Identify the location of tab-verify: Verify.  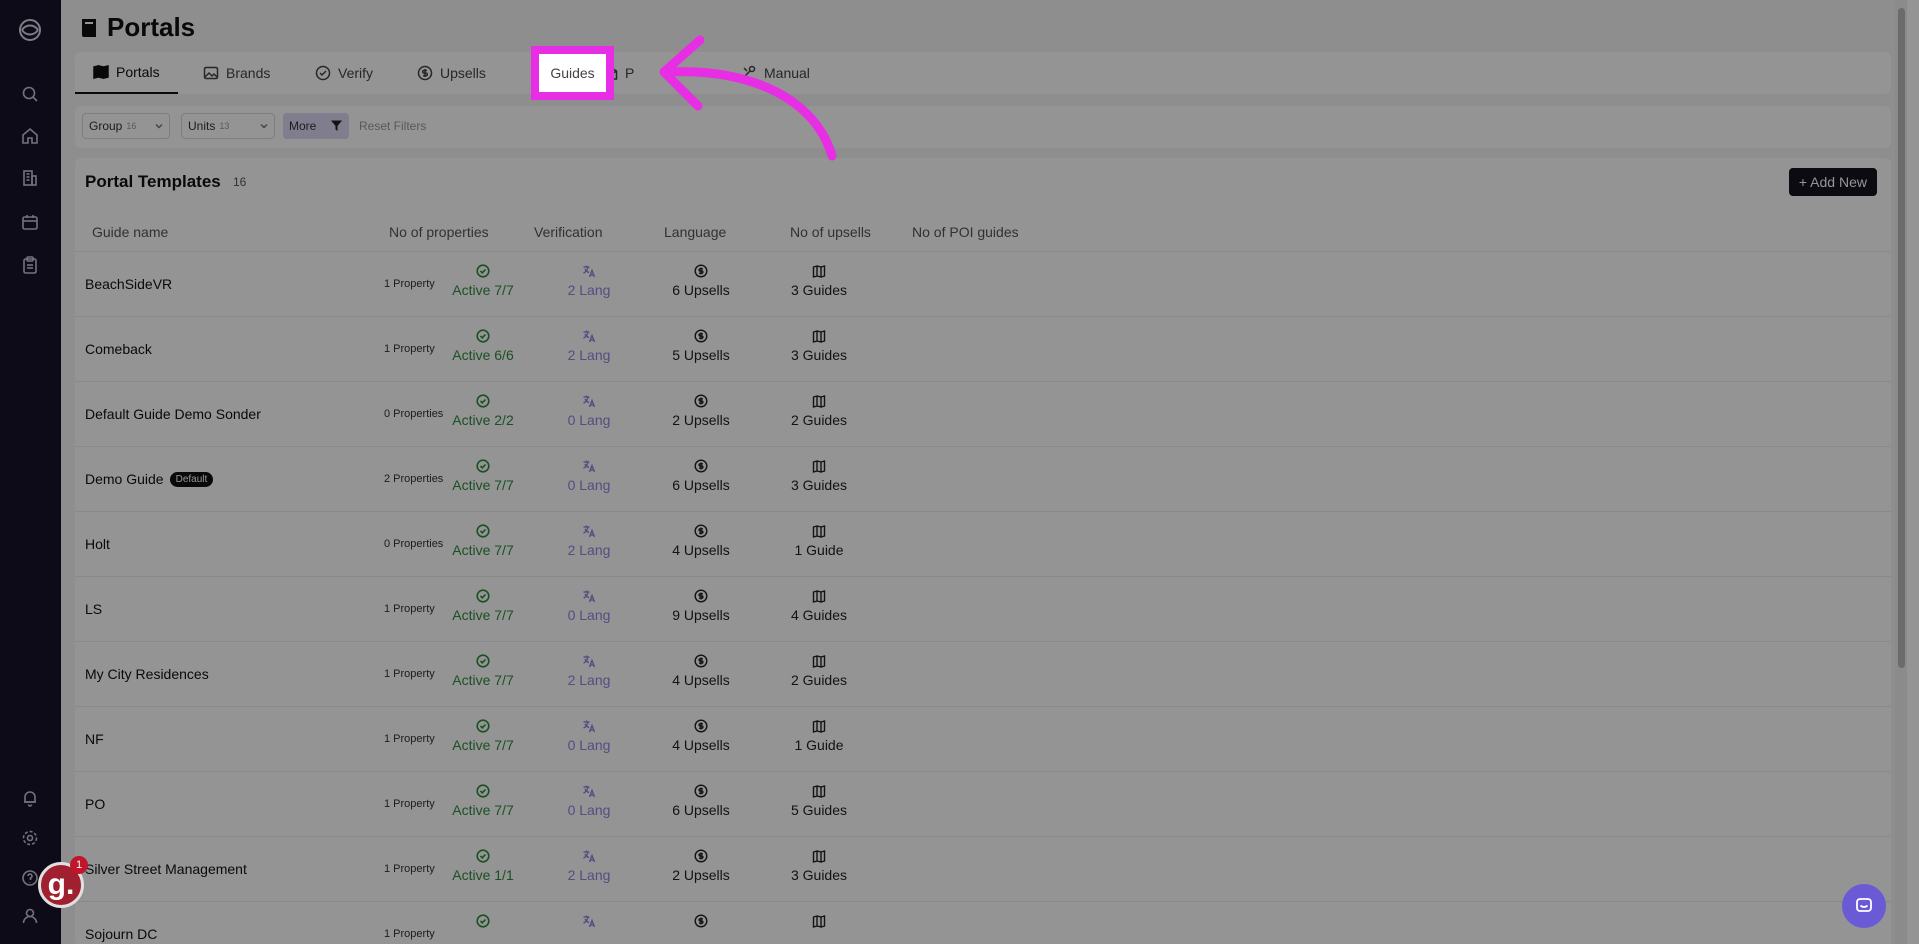
(344, 73).